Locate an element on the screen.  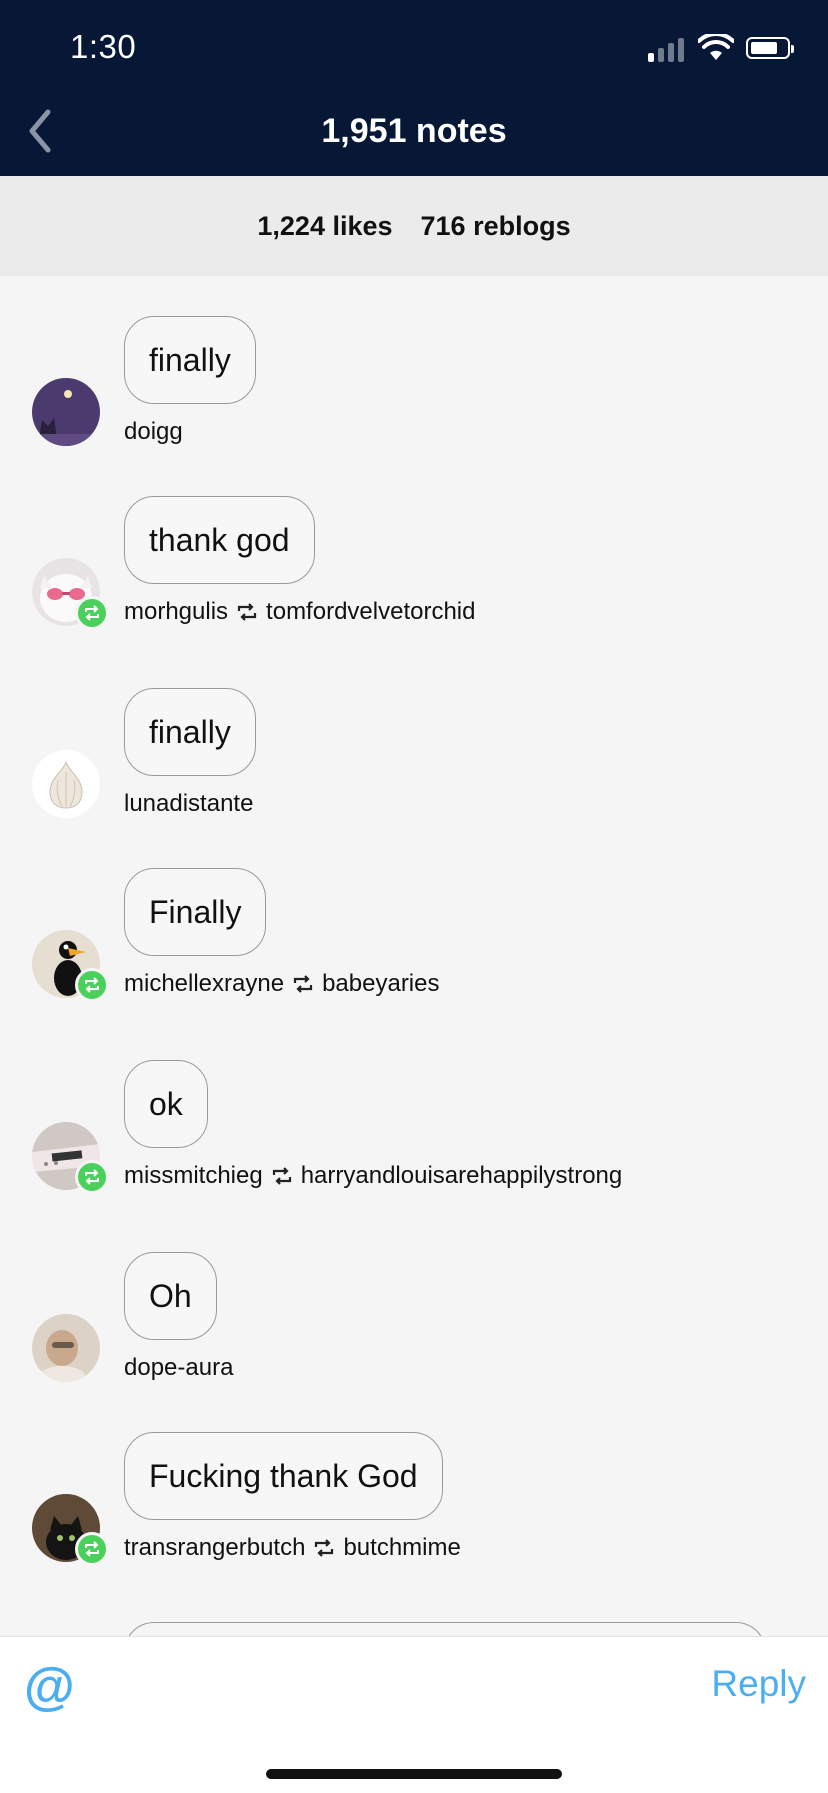
page-title: 1,951 notes is located at coordinates (414, 131).